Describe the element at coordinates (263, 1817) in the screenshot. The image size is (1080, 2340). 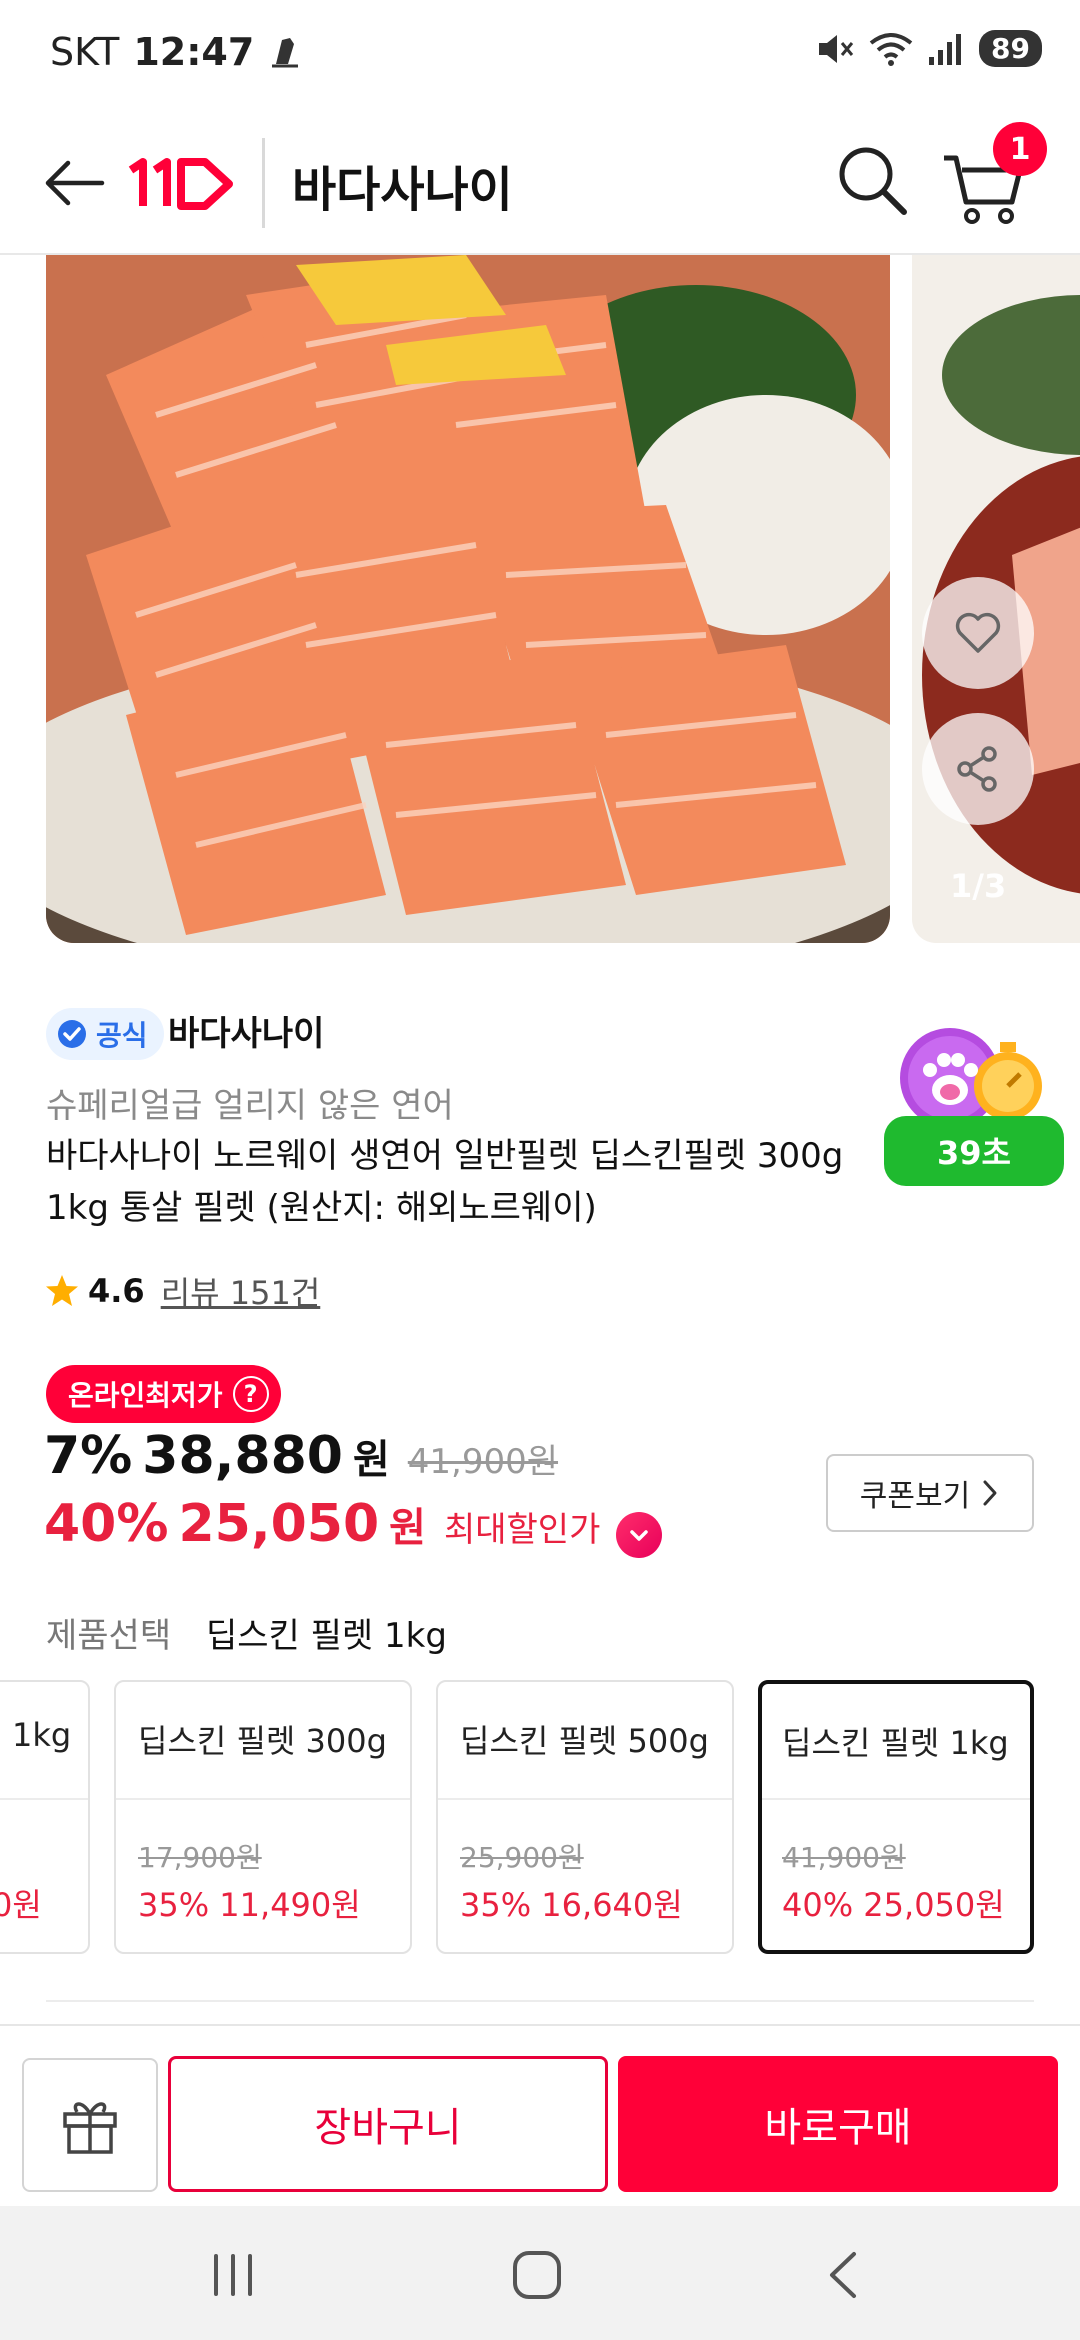
I see `option-card: 딥스킨 필렛 300g 17,900원 35% 11,490원` at that location.